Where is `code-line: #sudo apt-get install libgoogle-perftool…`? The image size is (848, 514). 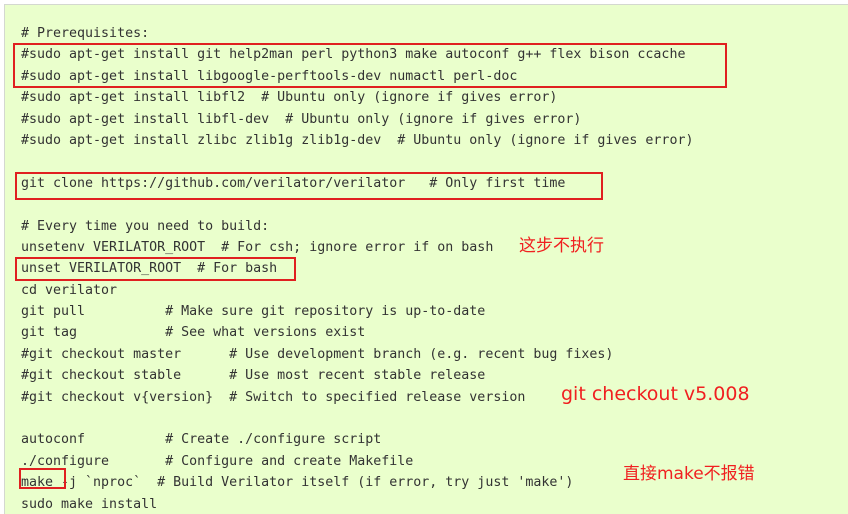 code-line: #sudo apt-get install libgoogle-perftool… is located at coordinates (269, 76).